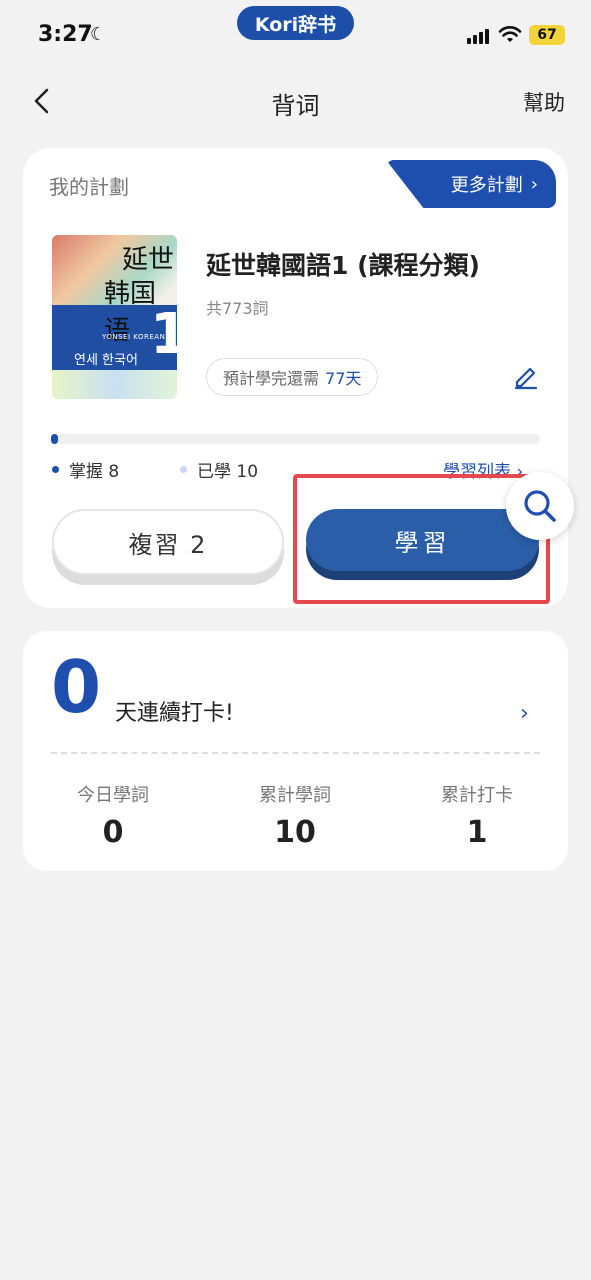 The height and width of the screenshot is (1280, 591). Describe the element at coordinates (228, 472) in the screenshot. I see `learned-label: 已學 10` at that location.